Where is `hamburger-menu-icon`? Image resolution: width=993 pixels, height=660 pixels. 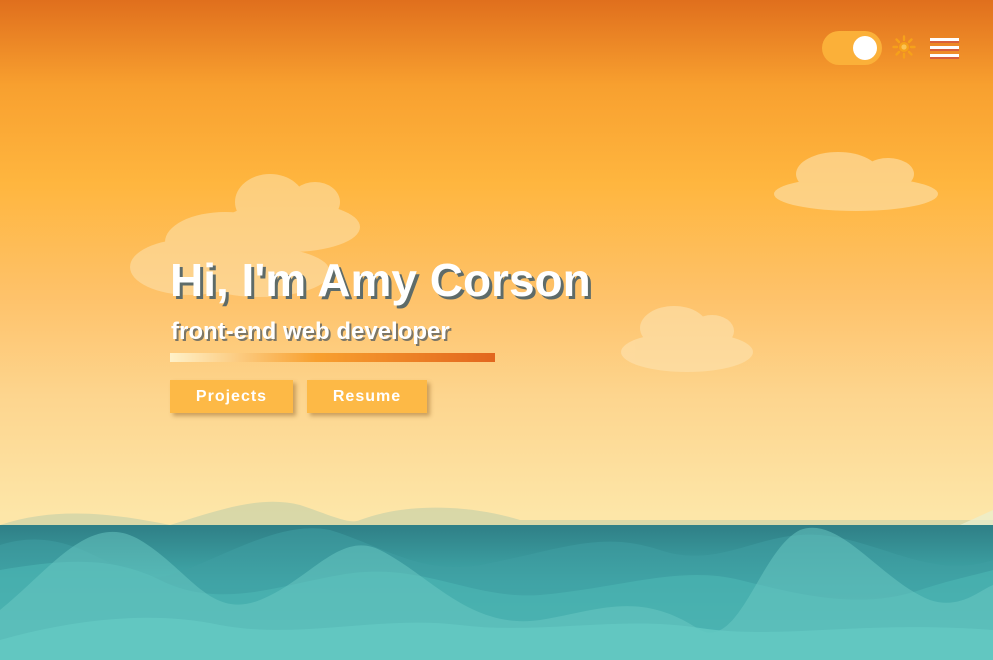
hamburger-menu-icon is located at coordinates (945, 49).